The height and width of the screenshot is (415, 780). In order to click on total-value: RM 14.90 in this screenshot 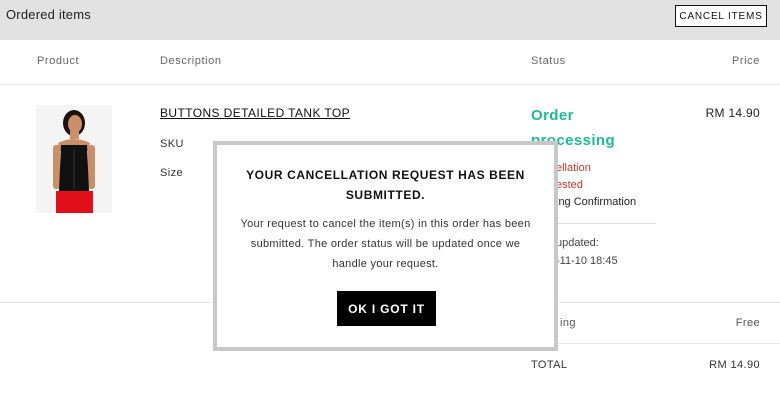, I will do `click(734, 365)`.